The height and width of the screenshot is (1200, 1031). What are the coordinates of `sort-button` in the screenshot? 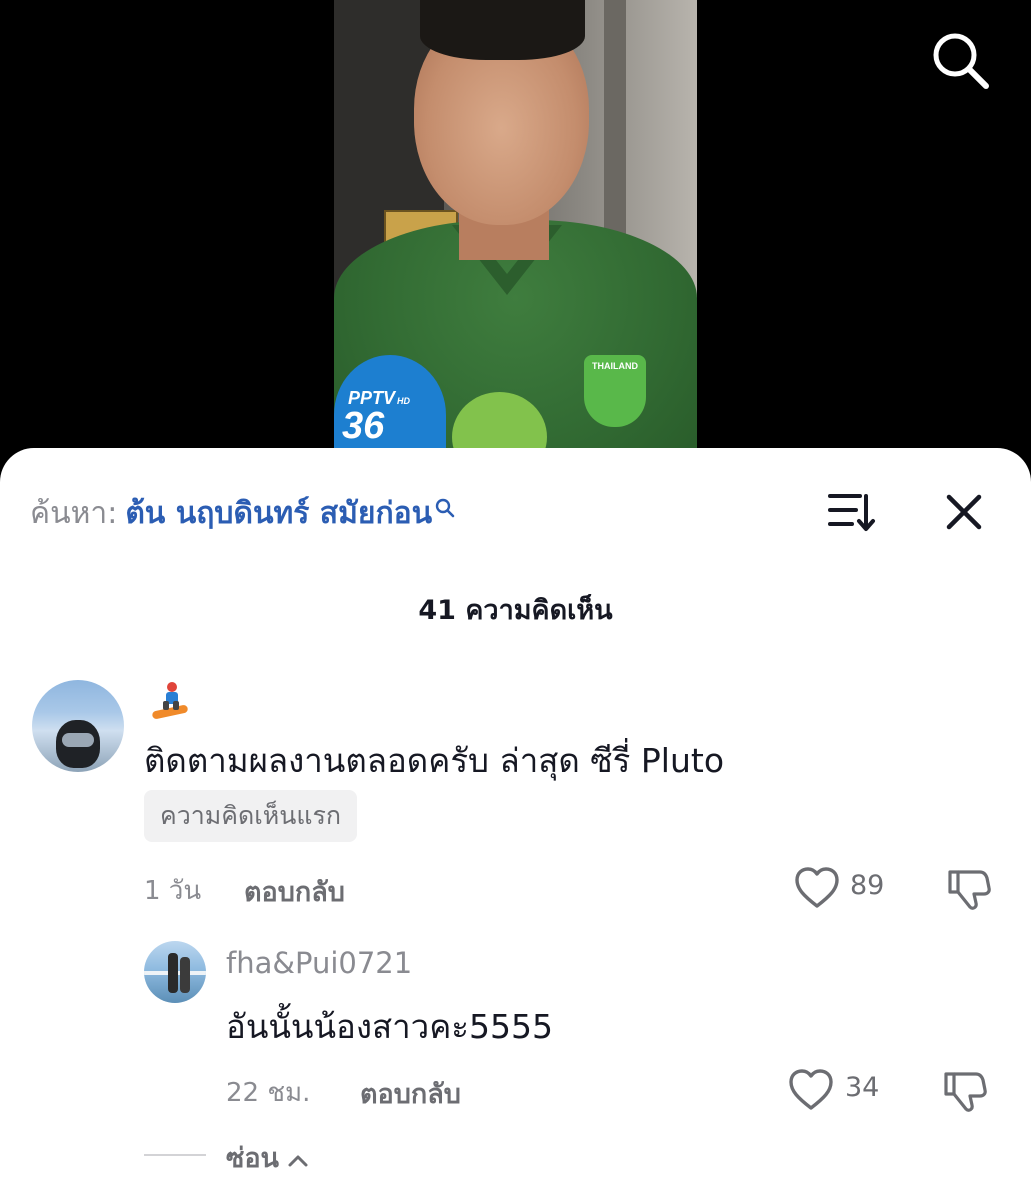 It's located at (851, 512).